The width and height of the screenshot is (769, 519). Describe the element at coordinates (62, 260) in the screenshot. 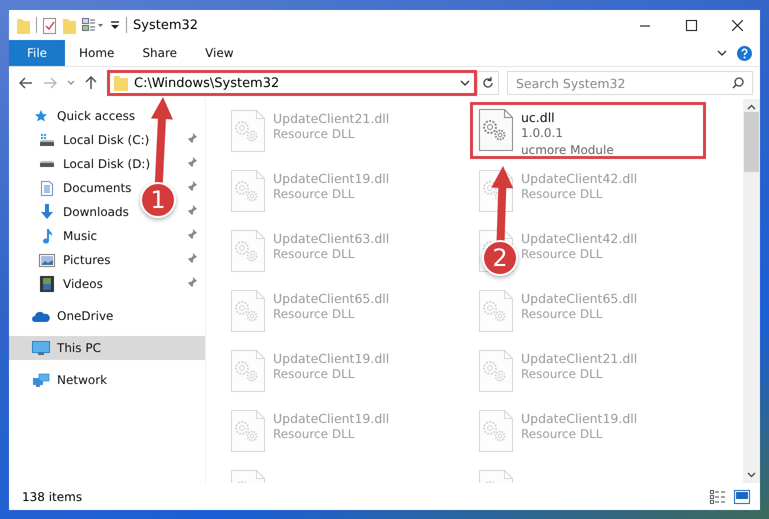

I see `nav-item: Pictures` at that location.